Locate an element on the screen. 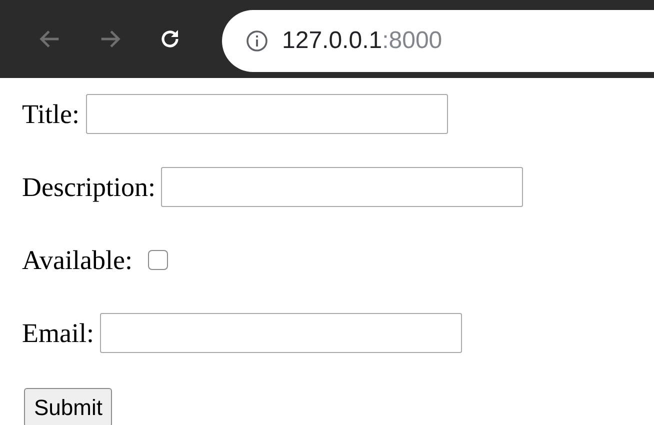 The image size is (654, 425). field-label: Title: is located at coordinates (51, 114).